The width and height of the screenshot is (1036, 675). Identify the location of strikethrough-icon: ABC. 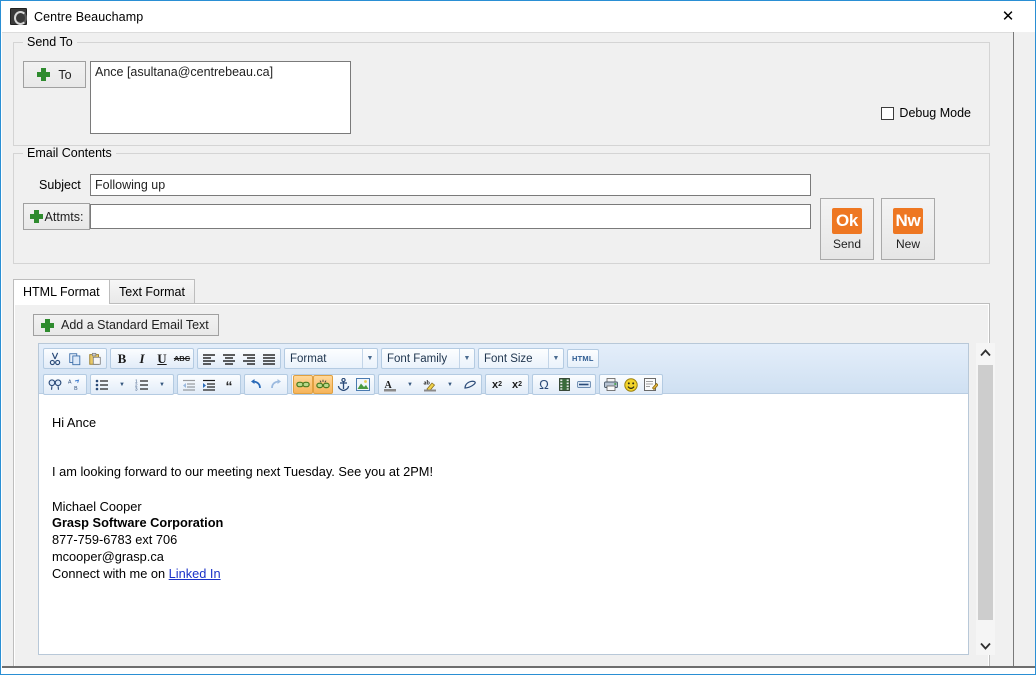
(182, 358).